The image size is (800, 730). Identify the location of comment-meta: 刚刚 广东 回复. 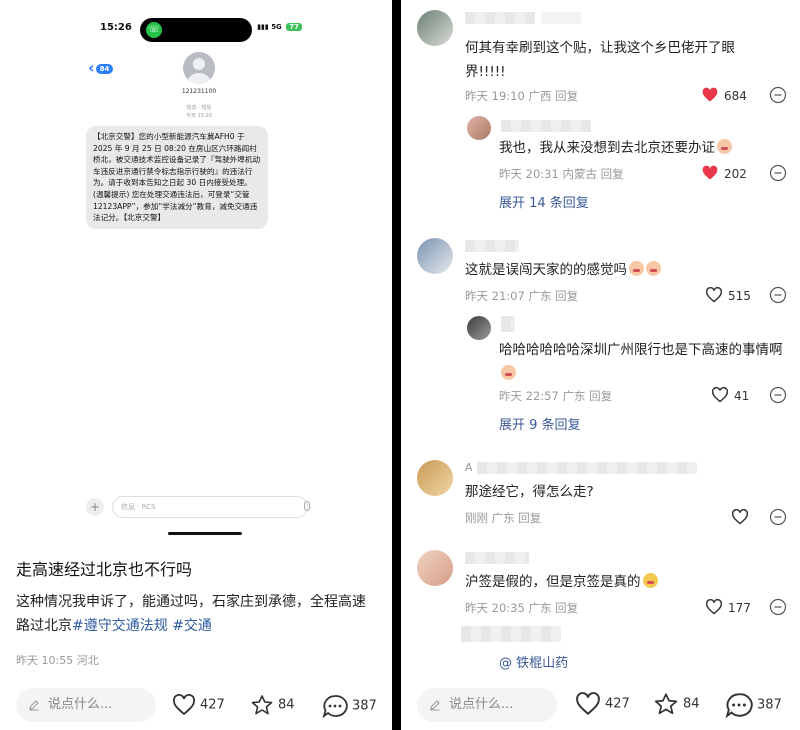
(503, 518).